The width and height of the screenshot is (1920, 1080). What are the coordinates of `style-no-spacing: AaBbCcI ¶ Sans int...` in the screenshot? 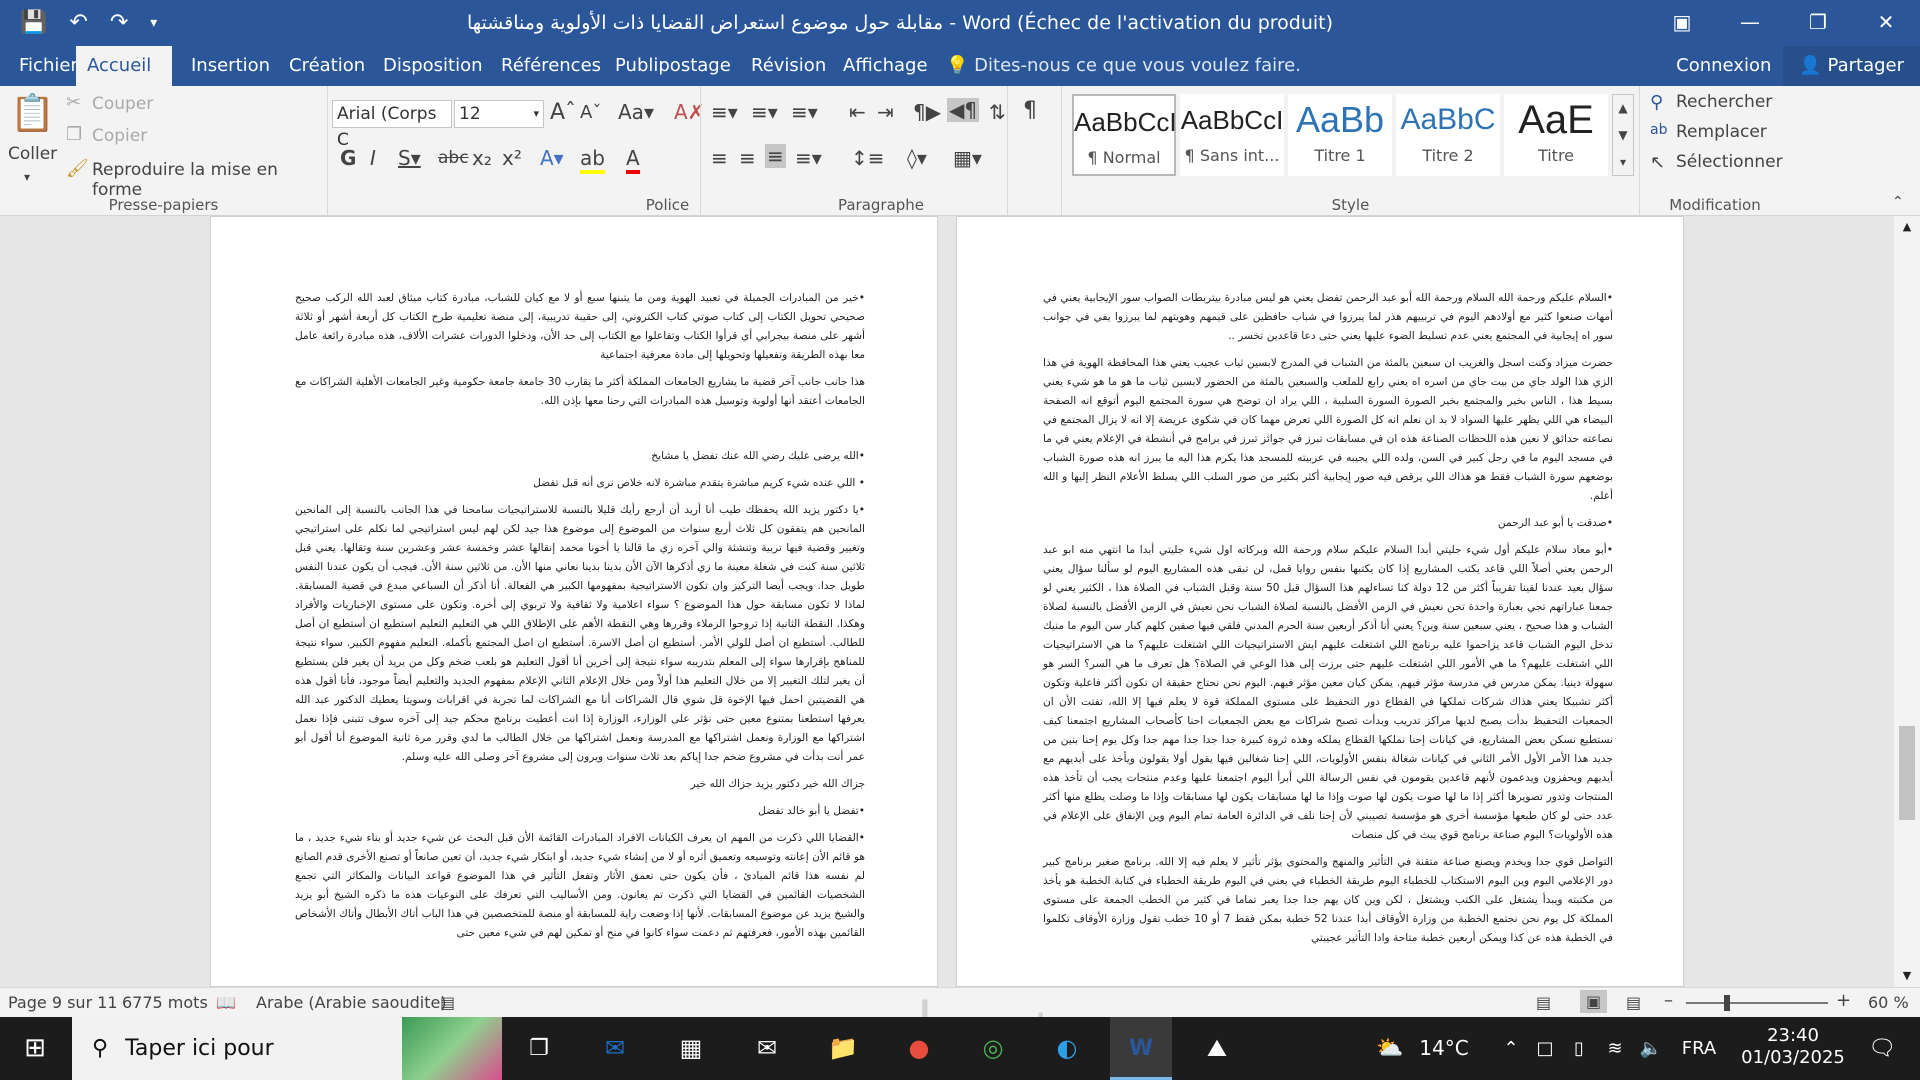 It's located at (1232, 135).